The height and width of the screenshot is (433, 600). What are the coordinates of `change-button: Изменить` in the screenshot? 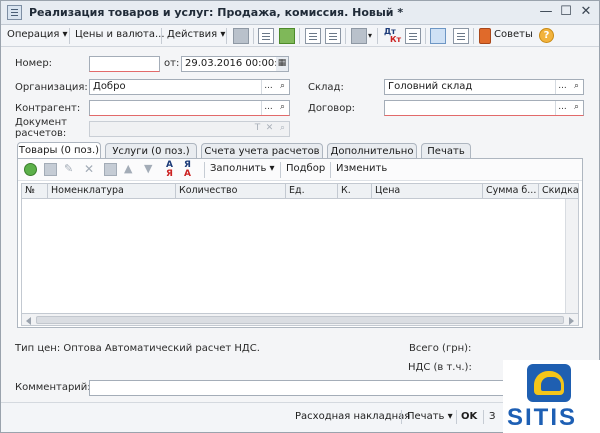 It's located at (361, 168).